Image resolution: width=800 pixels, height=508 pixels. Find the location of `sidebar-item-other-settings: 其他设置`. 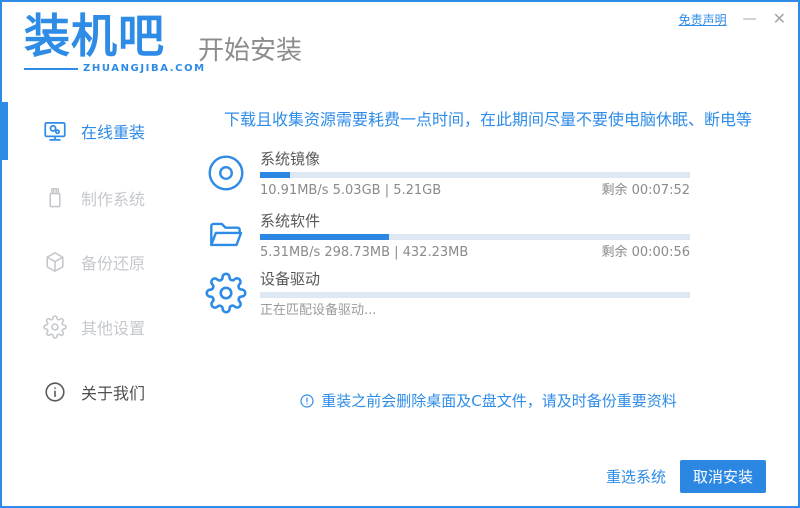

sidebar-item-other-settings: 其他设置 is located at coordinates (92, 327).